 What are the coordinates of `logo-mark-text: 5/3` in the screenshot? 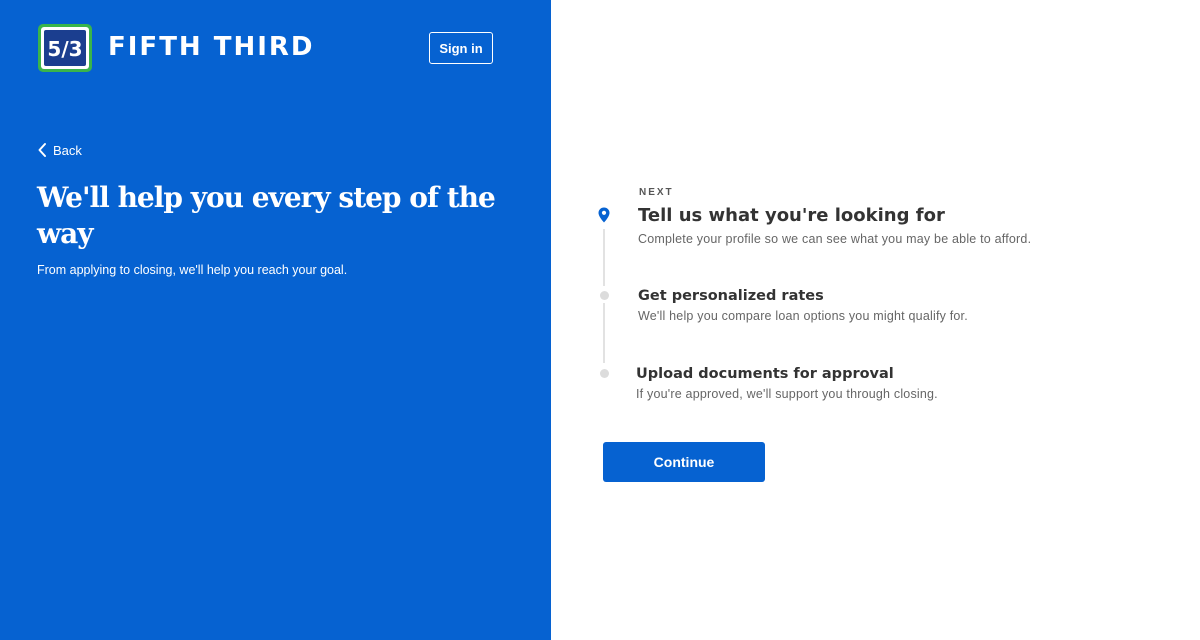 It's located at (64, 49).